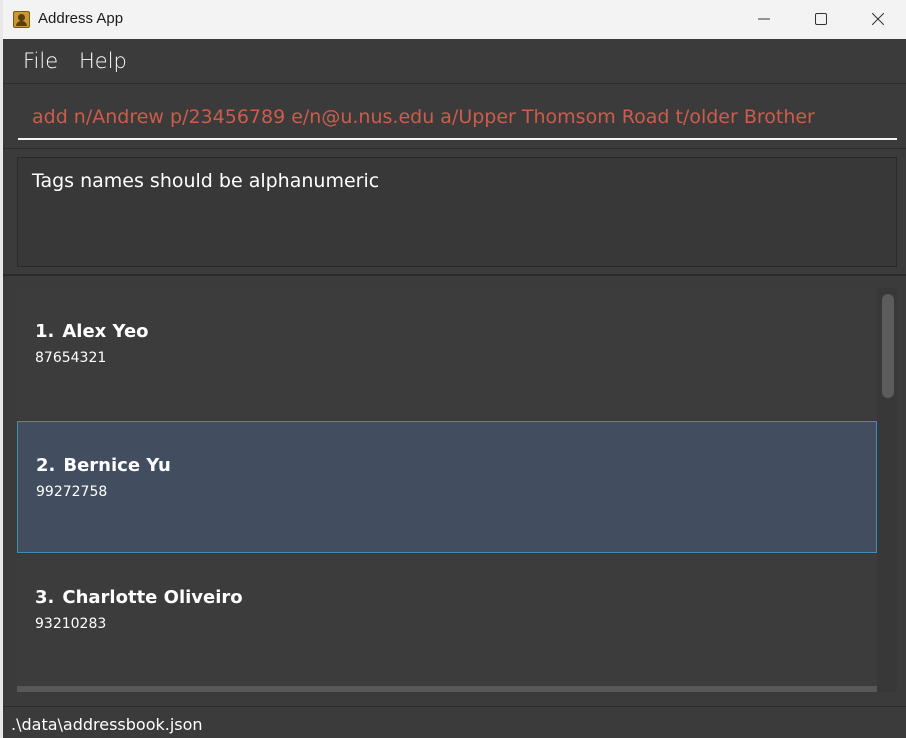  I want to click on data-file-path: .\data\addressbook.json, so click(107, 724).